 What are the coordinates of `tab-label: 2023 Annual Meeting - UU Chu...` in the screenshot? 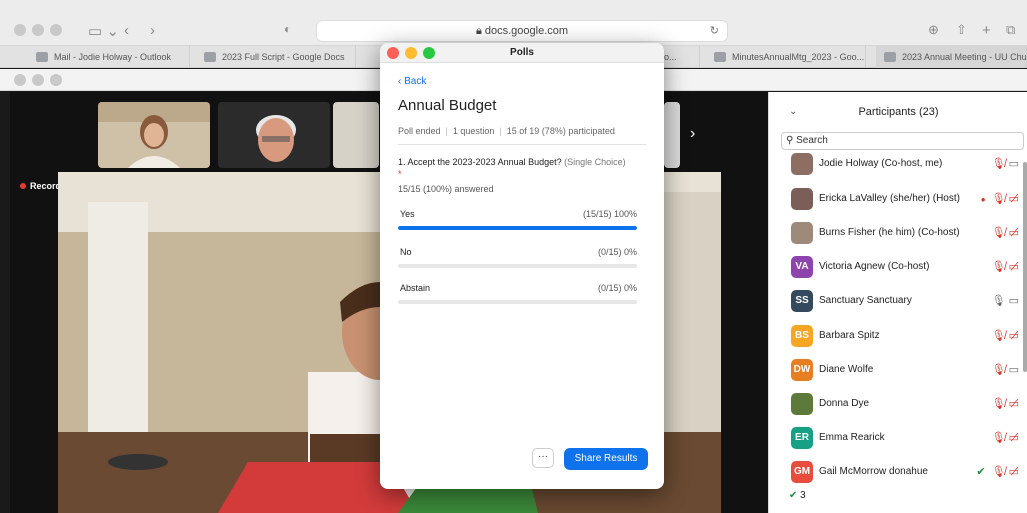 It's located at (964, 57).